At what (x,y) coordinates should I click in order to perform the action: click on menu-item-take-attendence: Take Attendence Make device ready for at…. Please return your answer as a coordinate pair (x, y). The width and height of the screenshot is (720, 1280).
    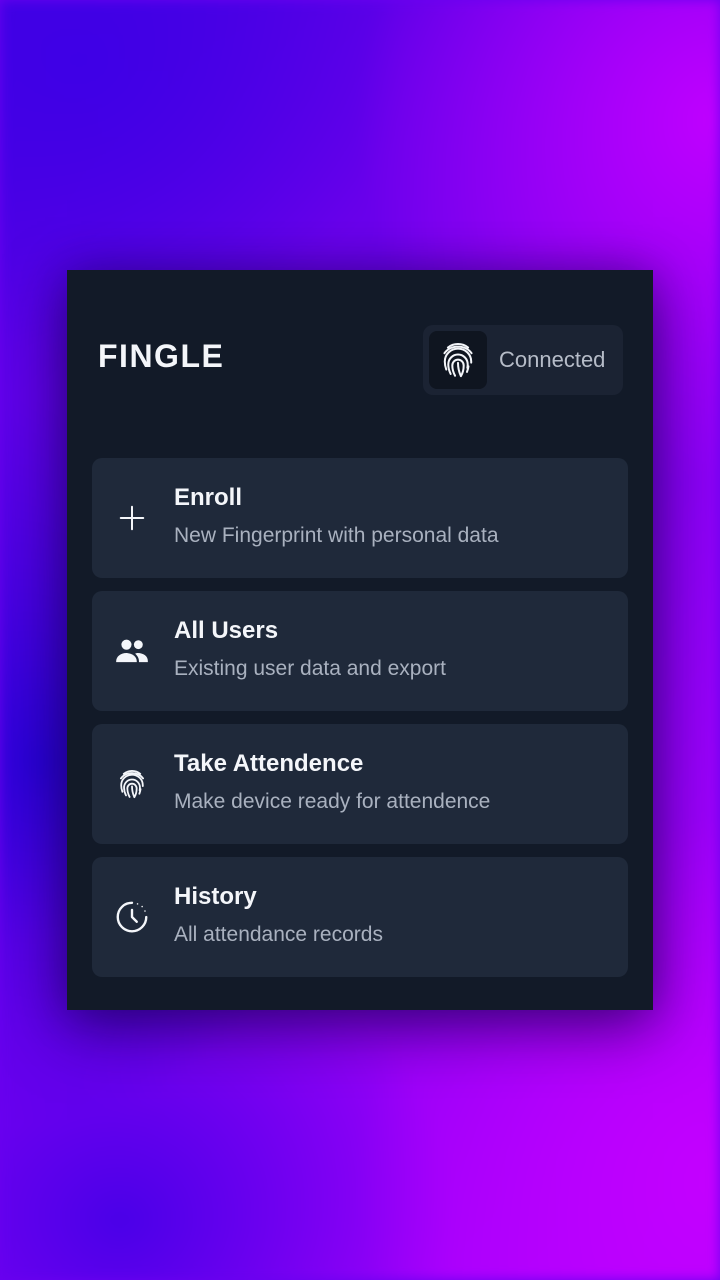
    Looking at the image, I should click on (360, 784).